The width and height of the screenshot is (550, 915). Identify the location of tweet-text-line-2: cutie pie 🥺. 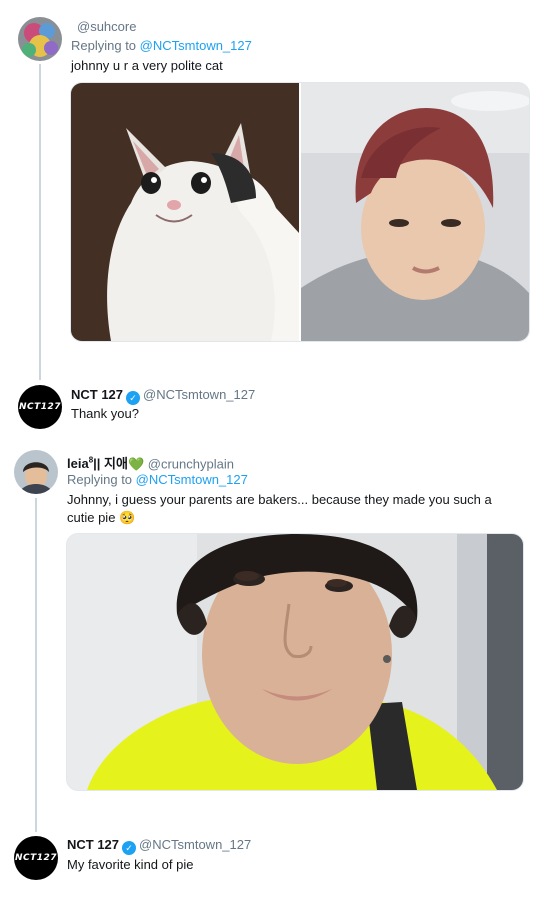
(101, 517).